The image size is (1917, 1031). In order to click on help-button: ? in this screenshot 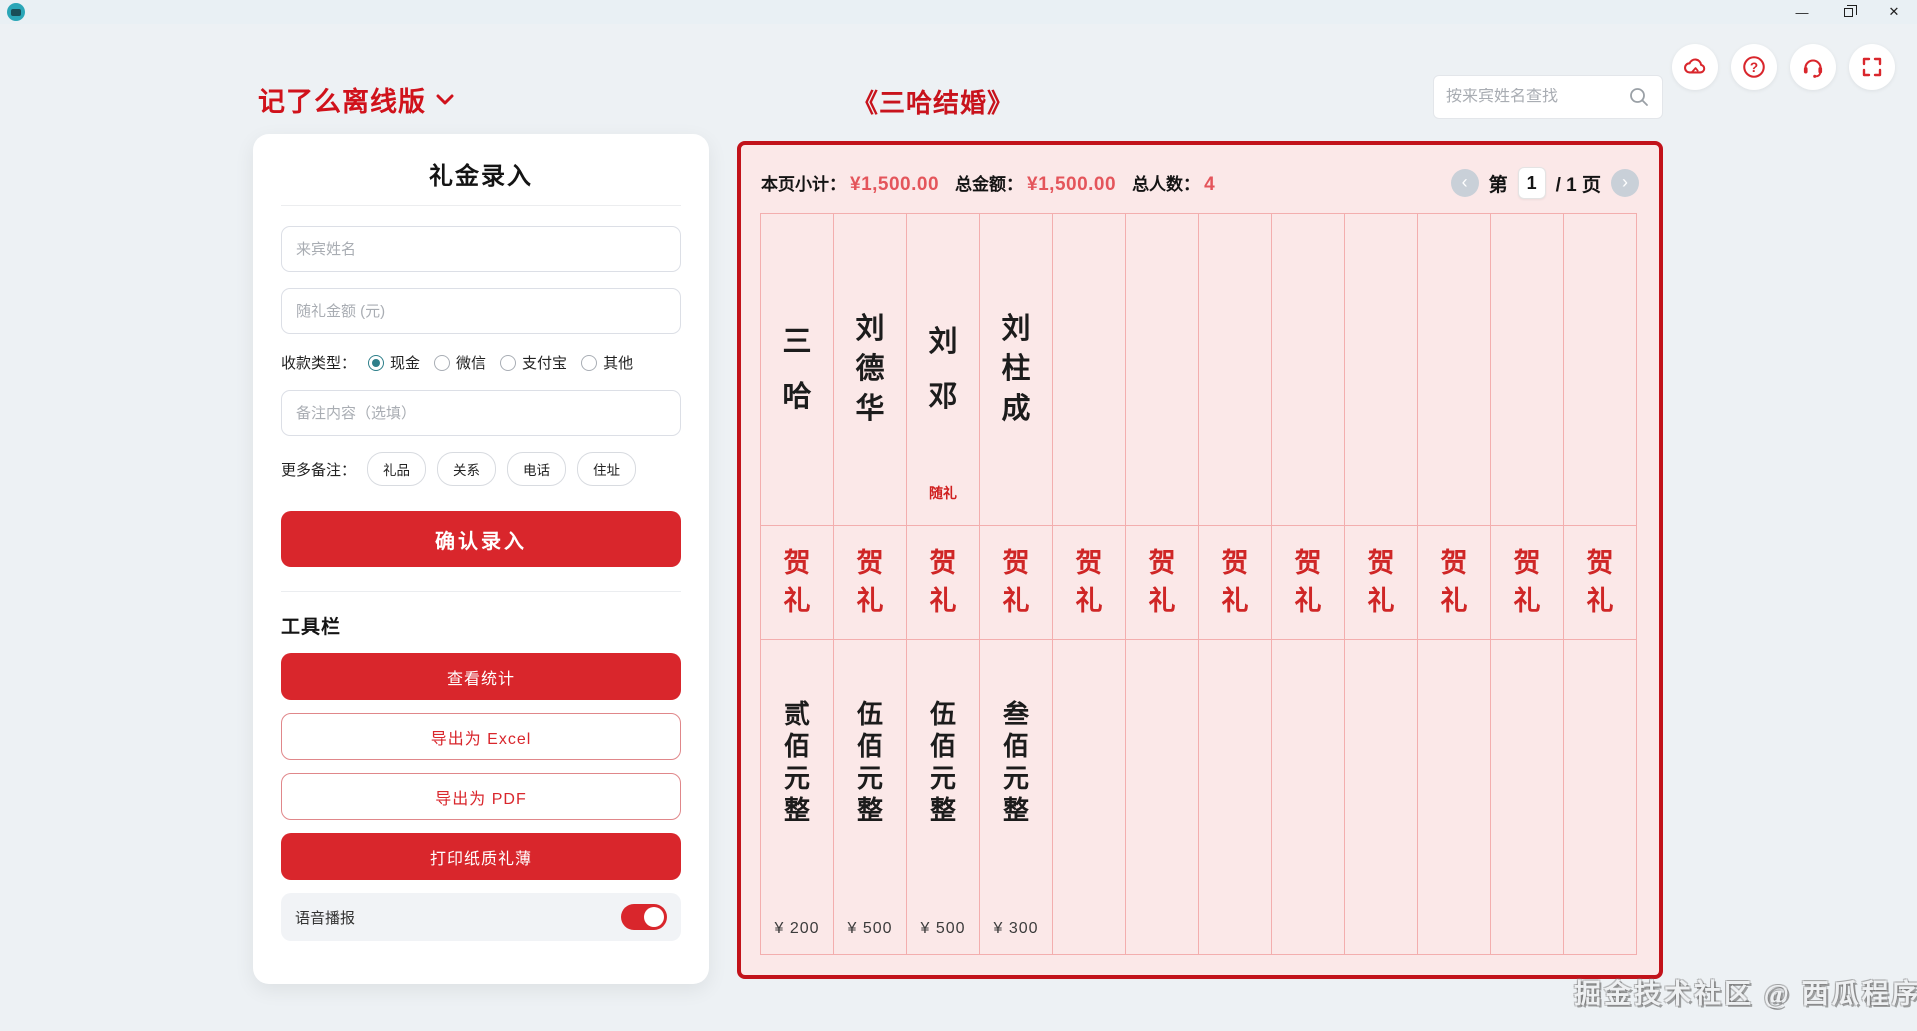, I will do `click(1754, 67)`.